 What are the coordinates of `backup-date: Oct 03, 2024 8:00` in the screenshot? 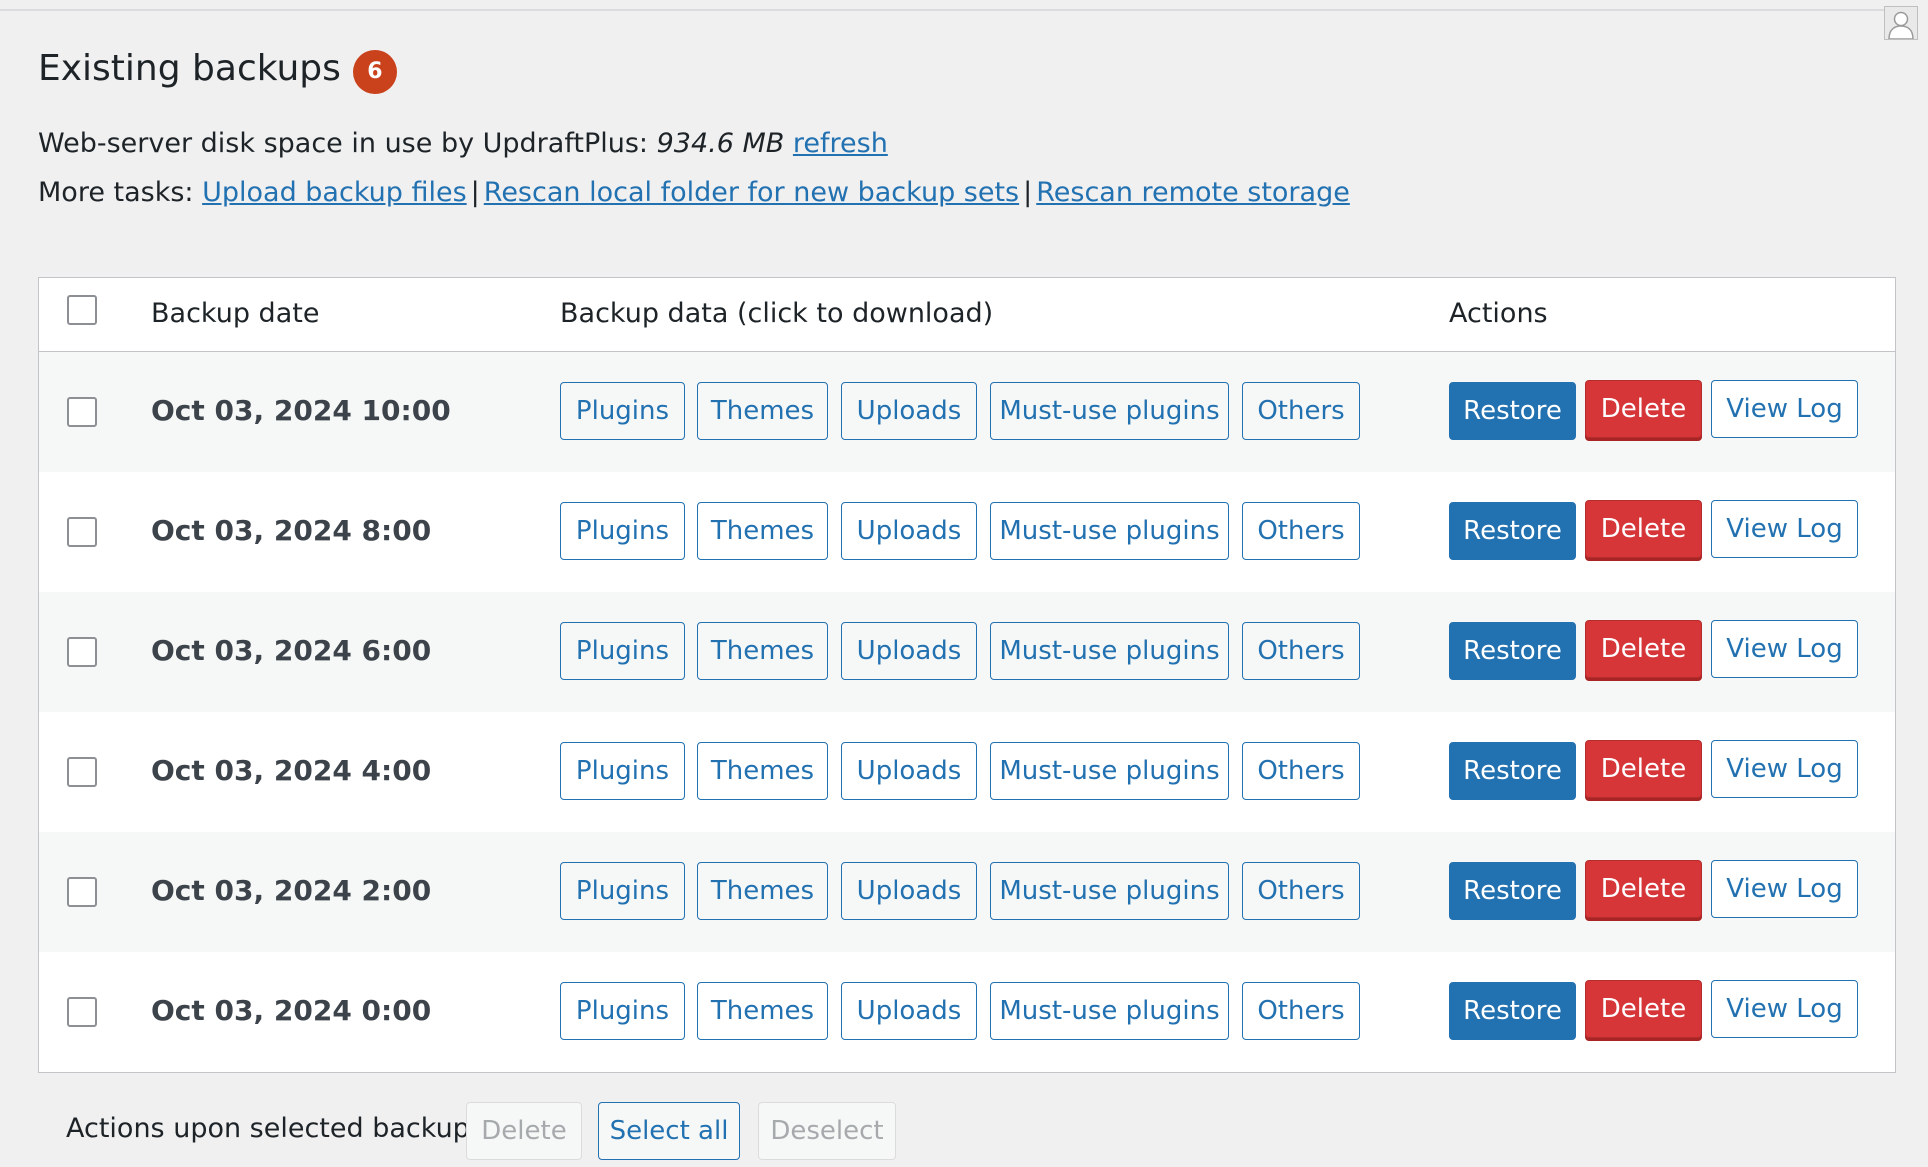 It's located at (291, 530).